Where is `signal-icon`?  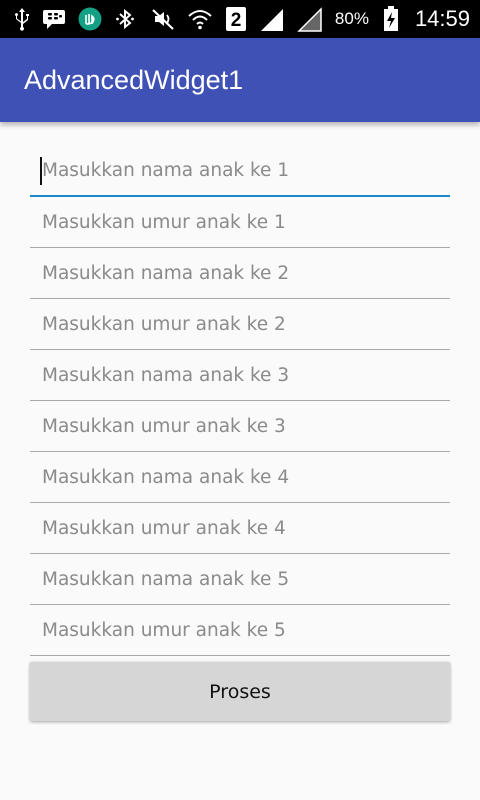
signal-icon is located at coordinates (272, 19).